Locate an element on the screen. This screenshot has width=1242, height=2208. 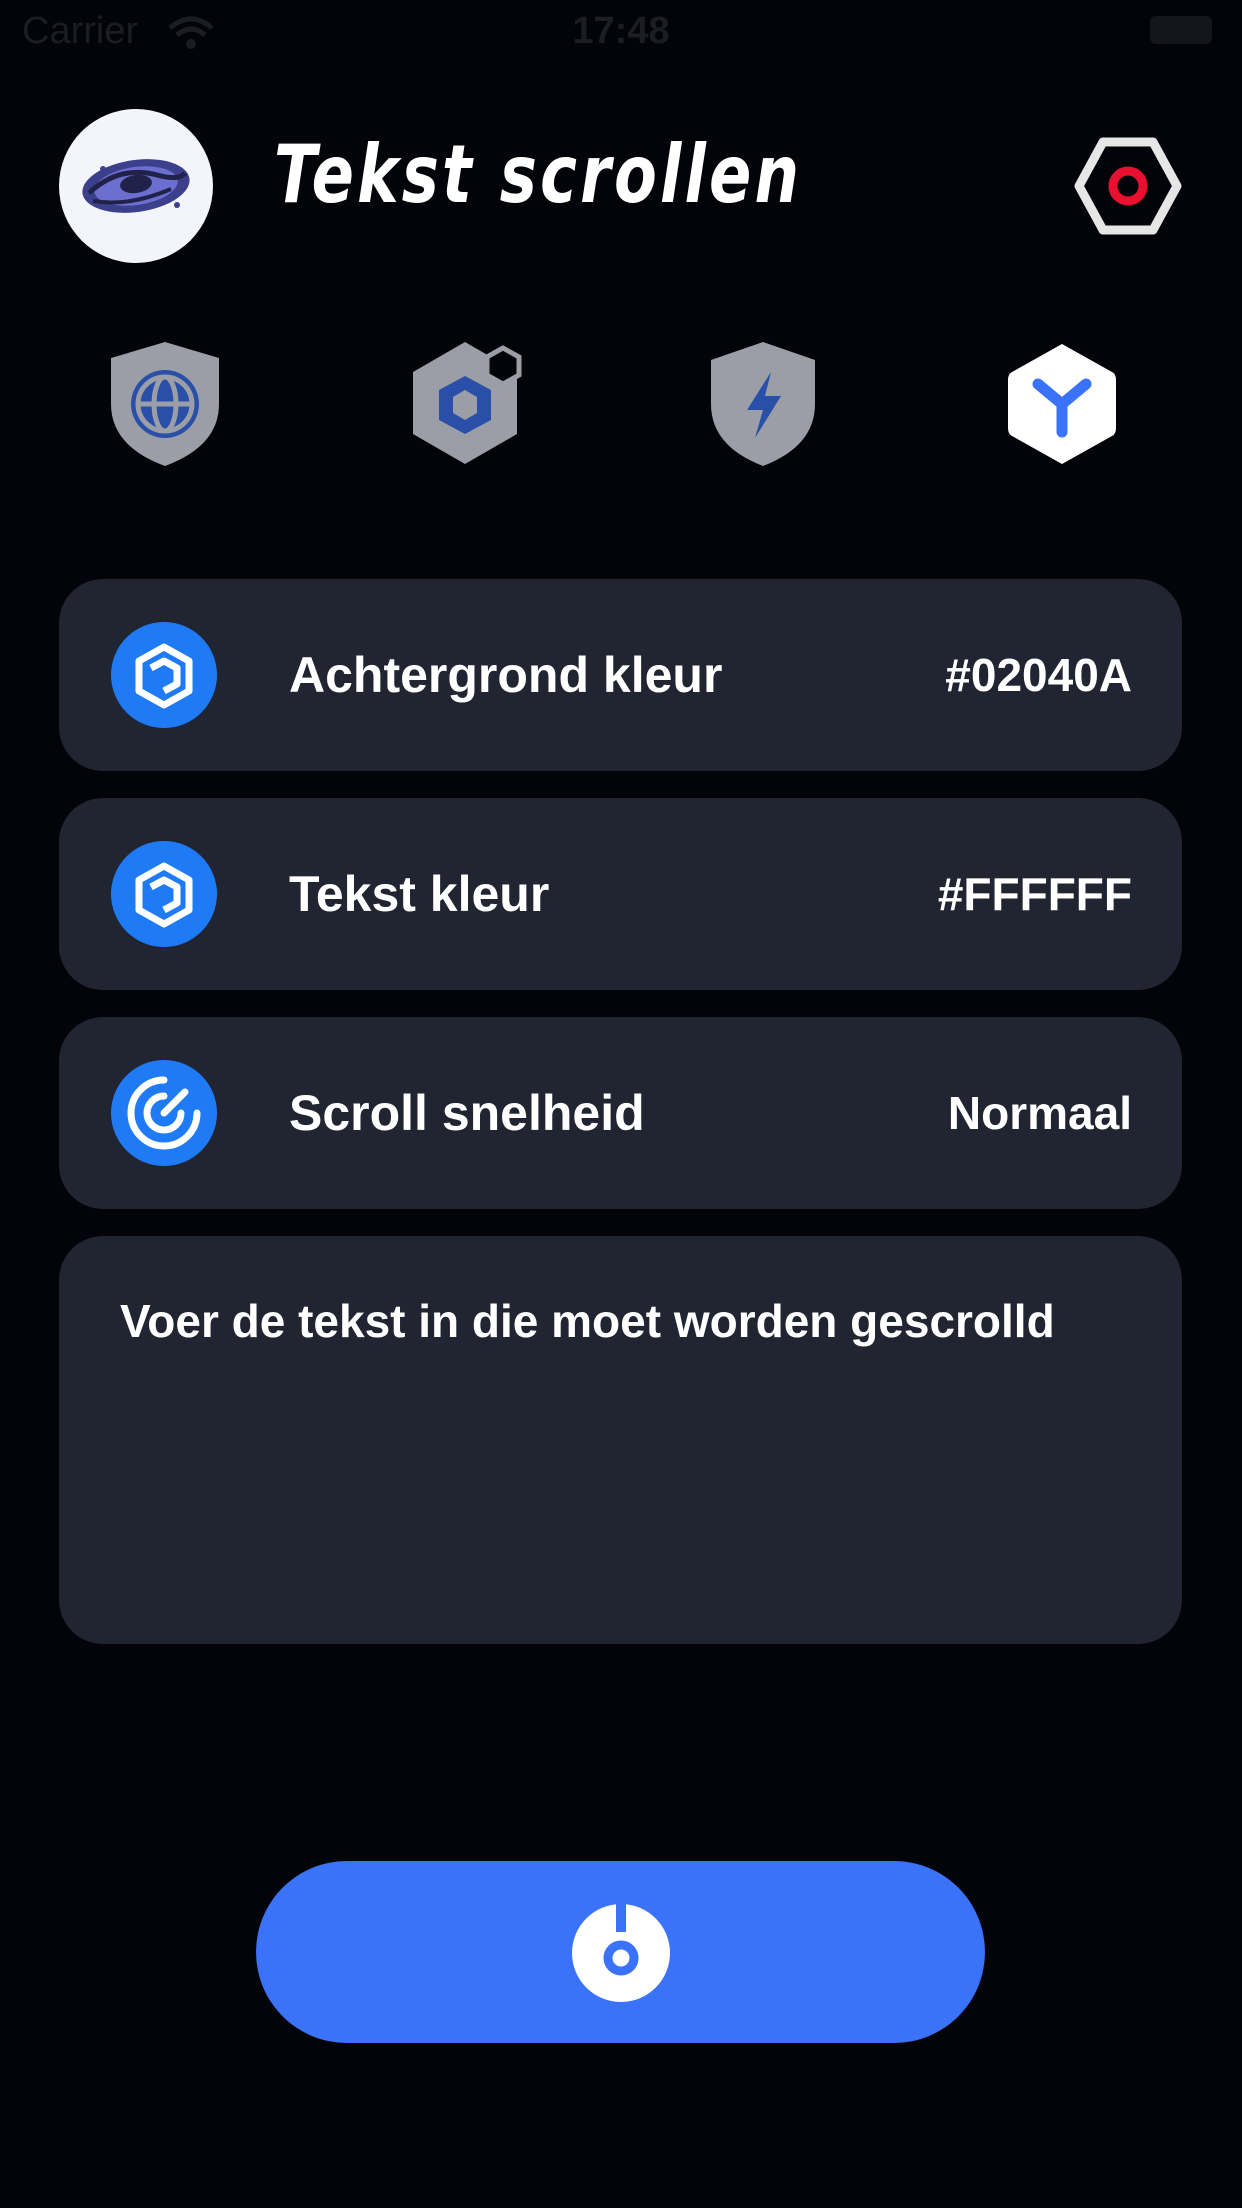
page-title: Tekst scrollen is located at coordinates (538, 174).